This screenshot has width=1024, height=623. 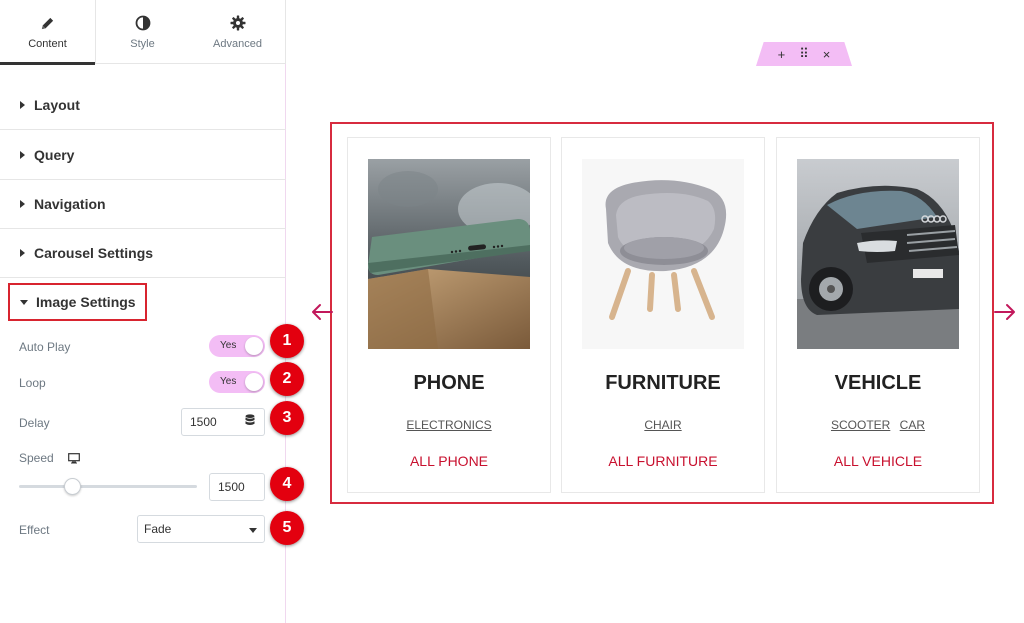 What do you see at coordinates (237, 44) in the screenshot?
I see `tab-advanced-label: Advanced` at bounding box center [237, 44].